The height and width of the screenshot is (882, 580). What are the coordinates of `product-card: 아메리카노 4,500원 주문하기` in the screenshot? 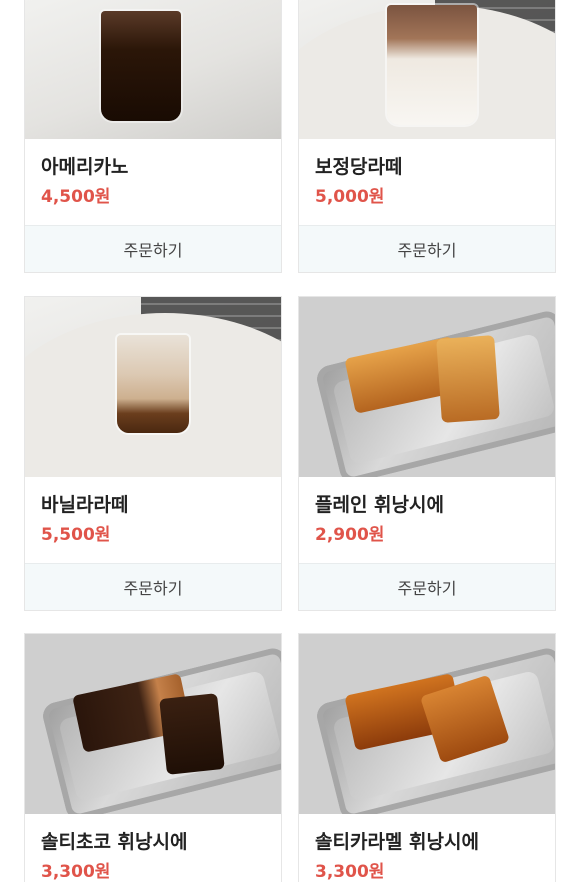 It's located at (153, 136).